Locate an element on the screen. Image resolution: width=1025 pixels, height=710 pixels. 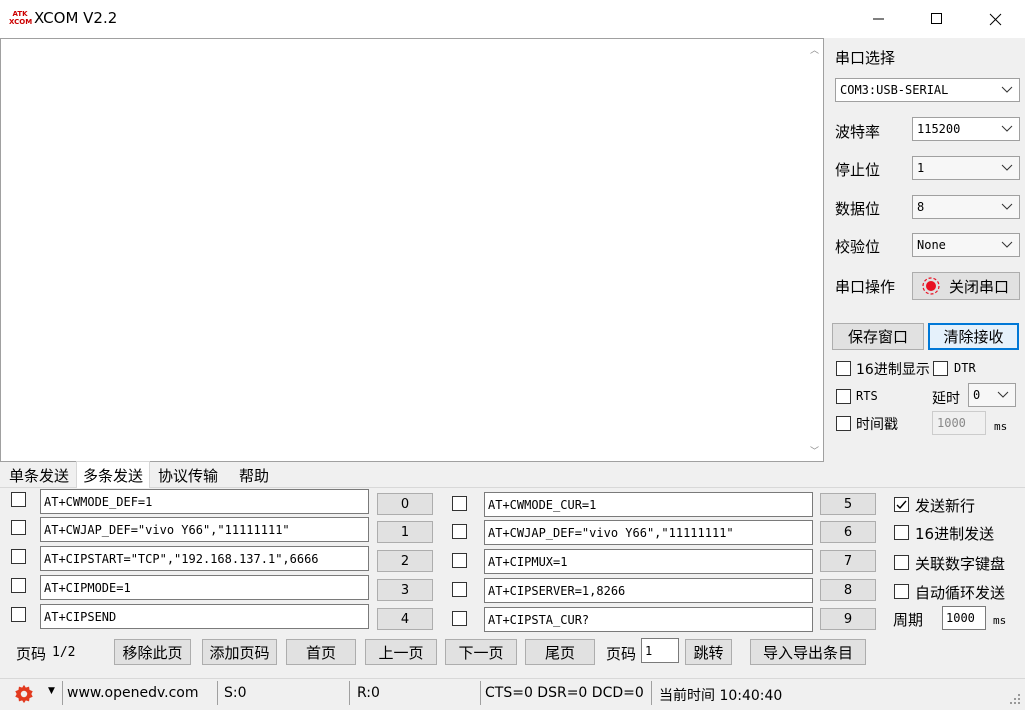
clear-receive-button: 清除接收 is located at coordinates (973, 336).